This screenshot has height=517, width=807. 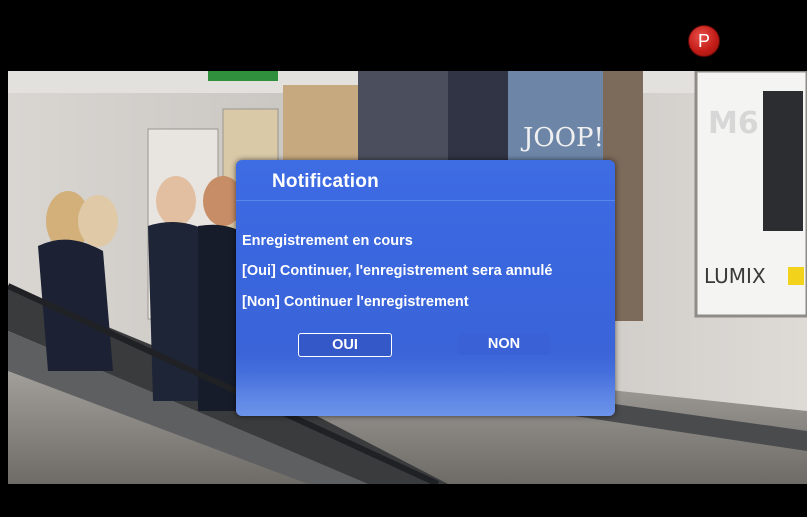 What do you see at coordinates (704, 41) in the screenshot?
I see `recording-indicator-icon: P` at bounding box center [704, 41].